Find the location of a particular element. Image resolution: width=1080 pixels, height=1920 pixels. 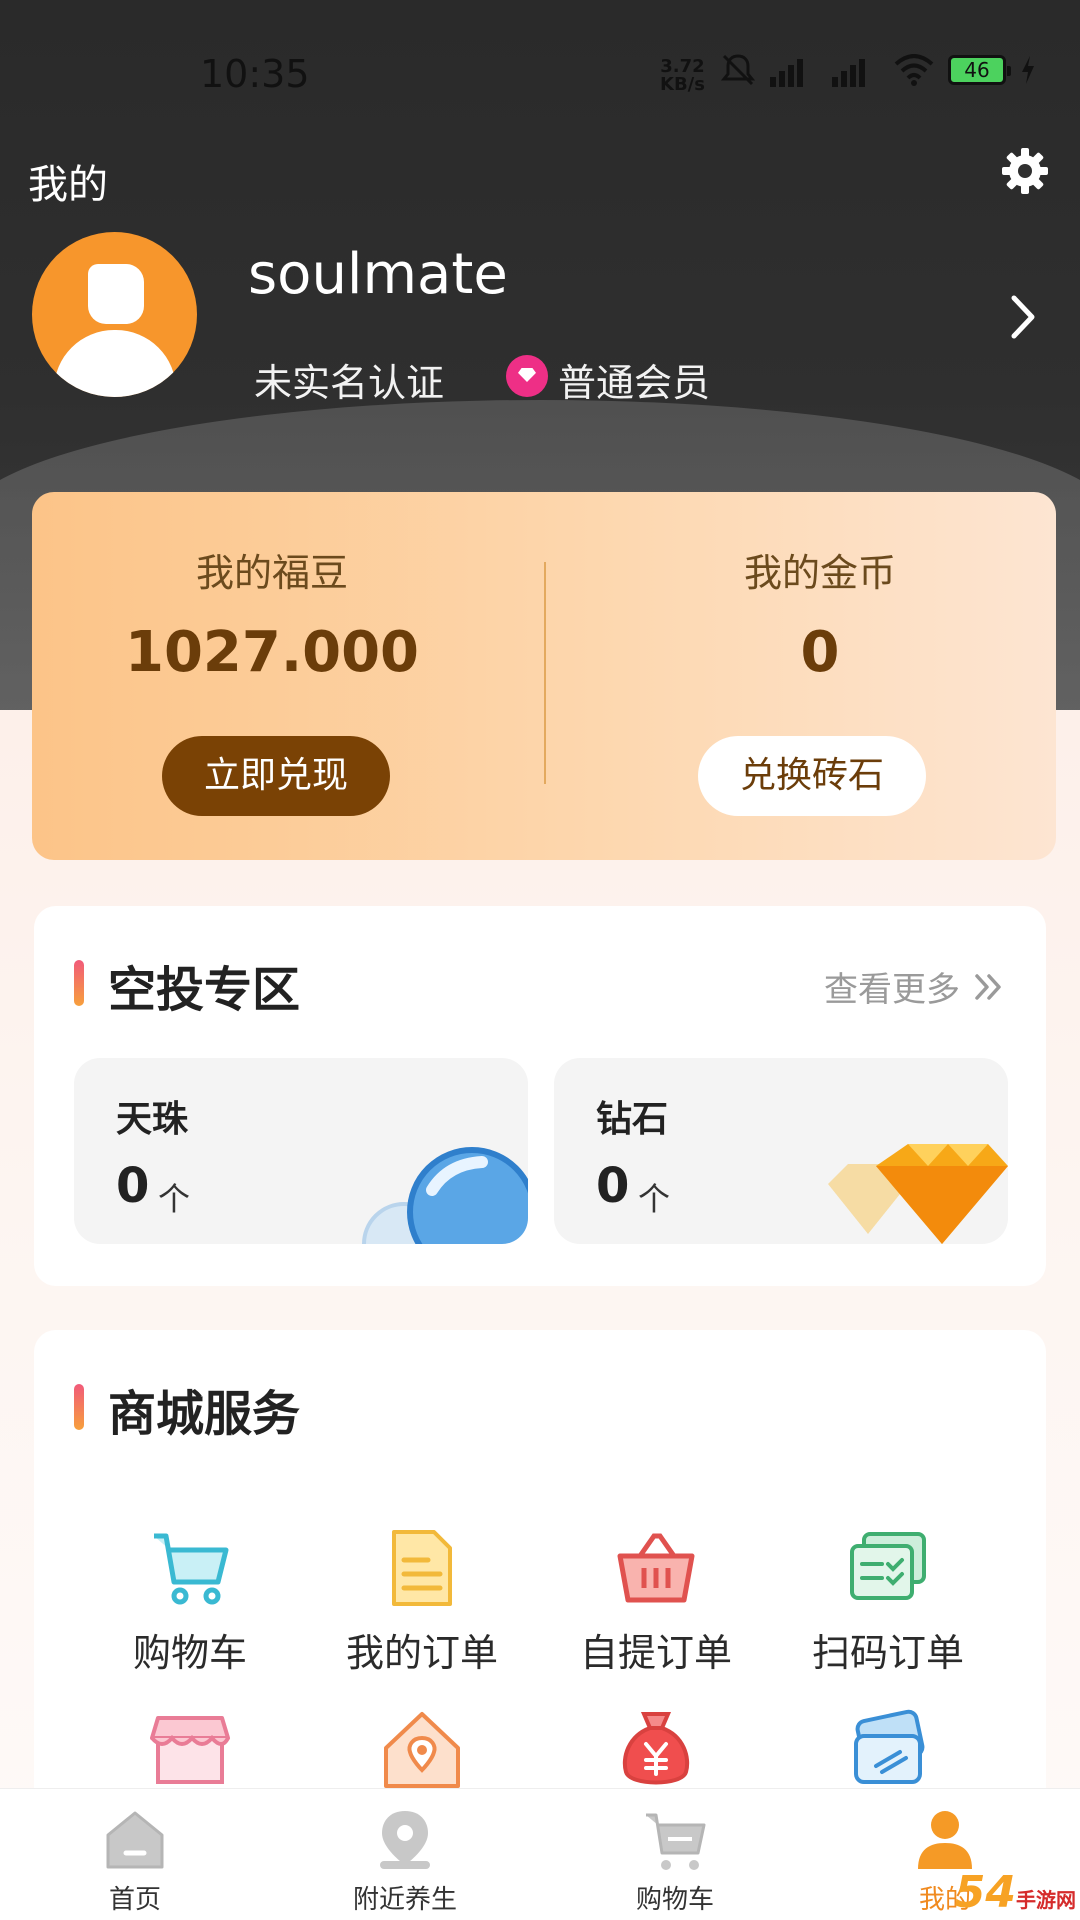

service-label: 我的订单 is located at coordinates (421, 1653).